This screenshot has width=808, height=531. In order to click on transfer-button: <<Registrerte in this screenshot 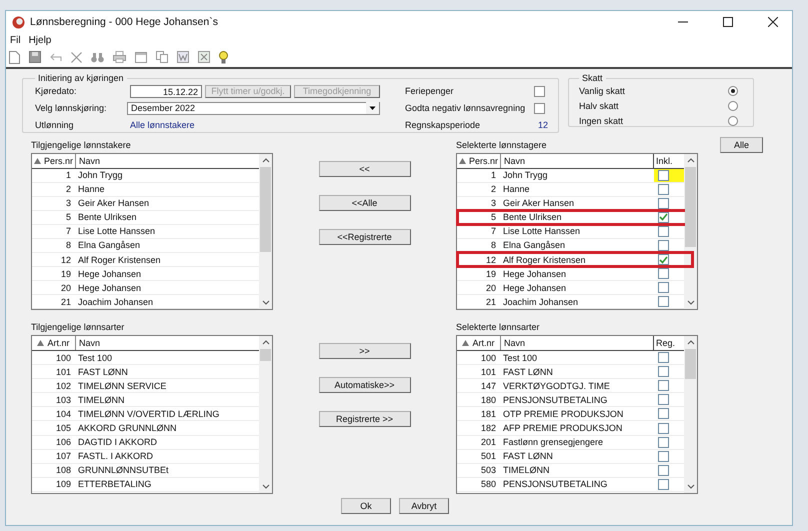, I will do `click(364, 237)`.